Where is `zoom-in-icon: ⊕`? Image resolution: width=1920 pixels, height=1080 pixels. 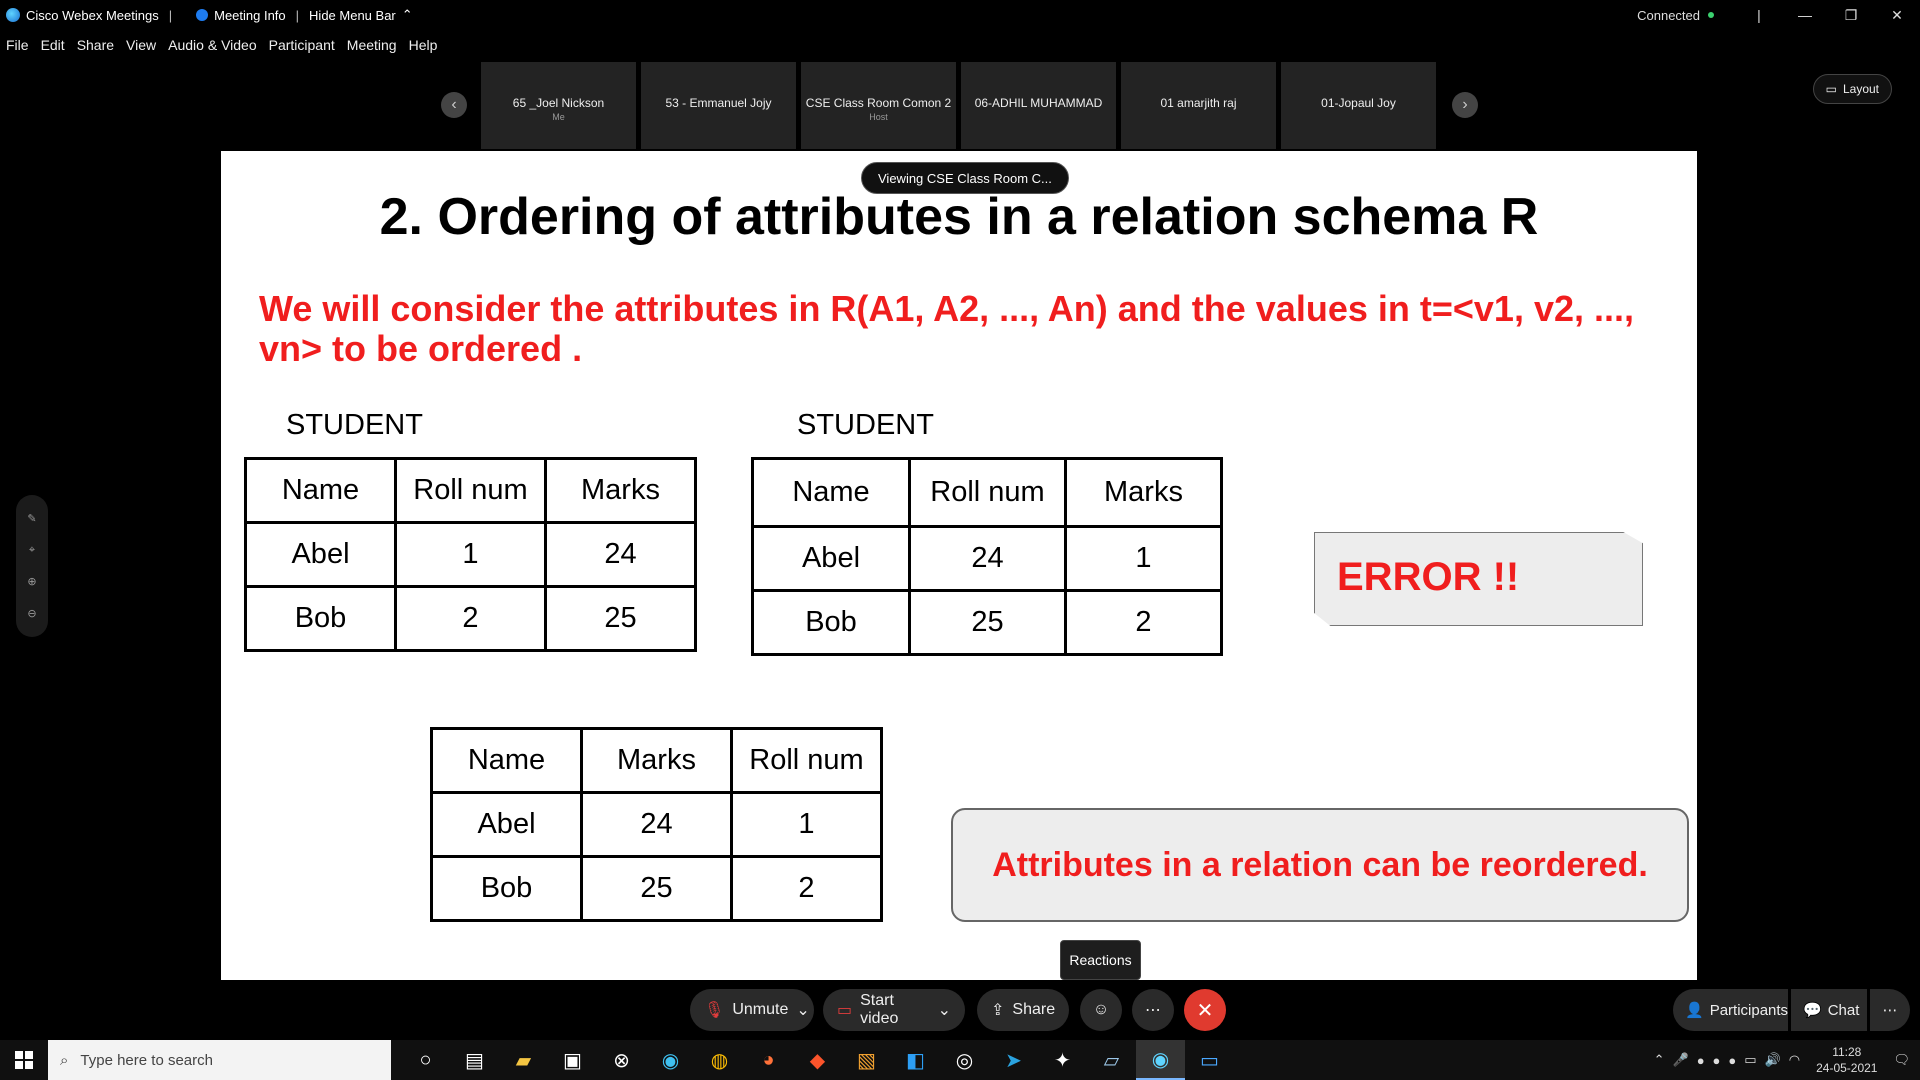
zoom-in-icon: ⊕ is located at coordinates (31, 581).